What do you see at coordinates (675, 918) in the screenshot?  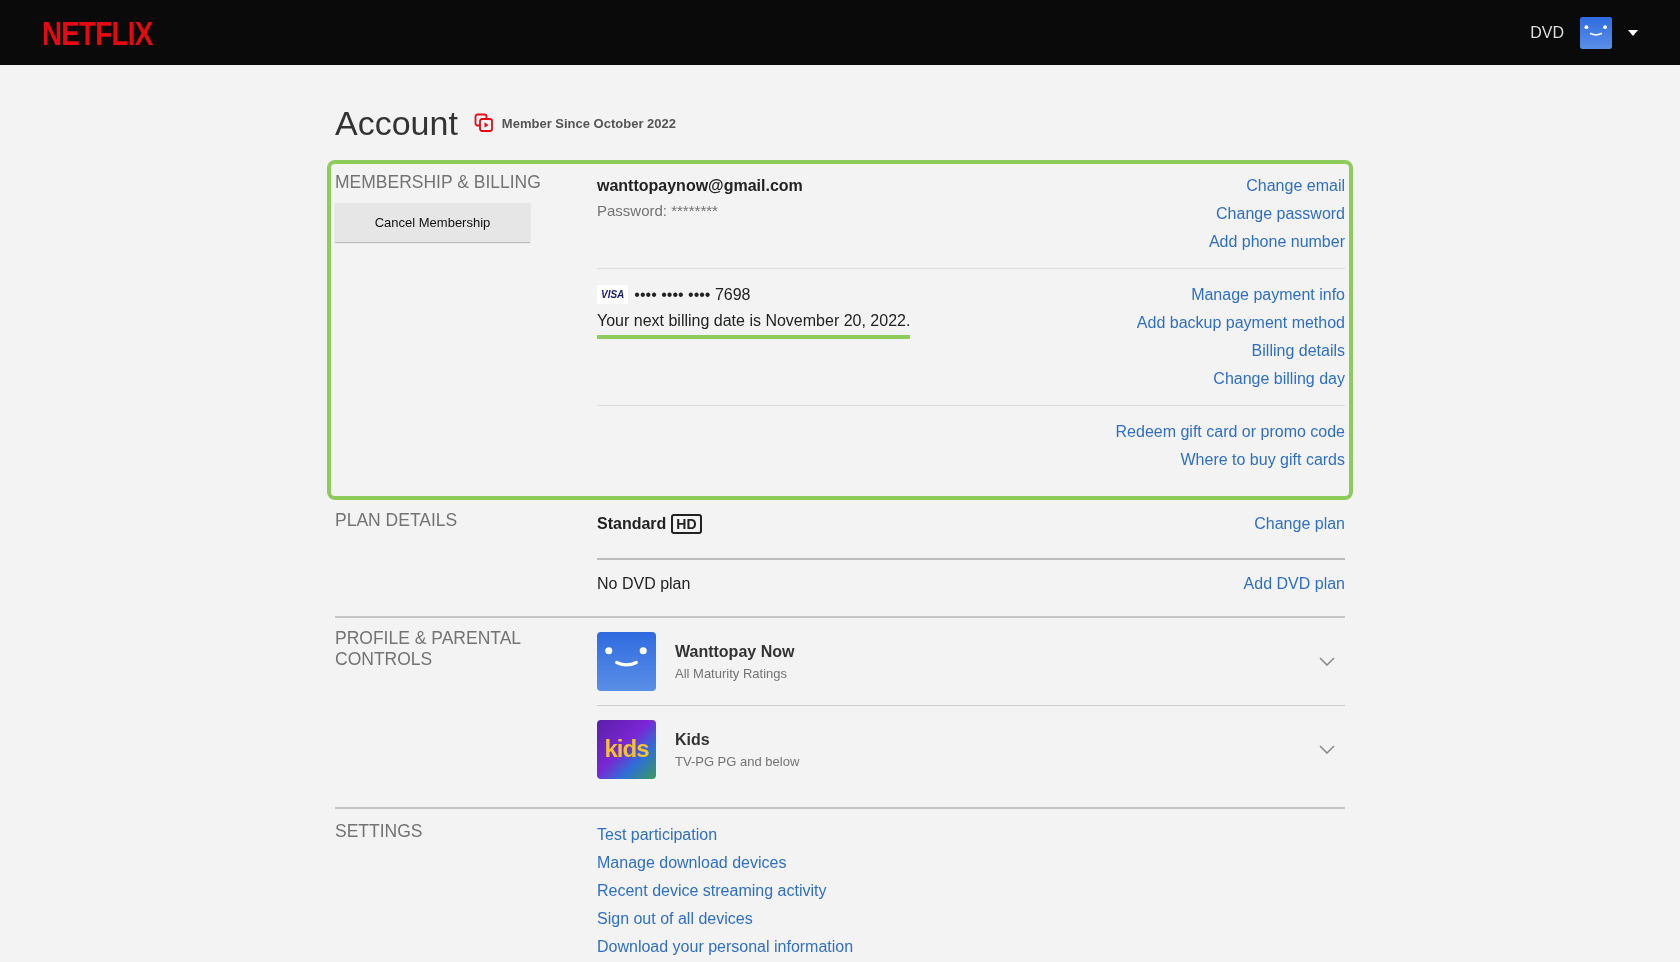 I see `link: Sign out of all devices` at bounding box center [675, 918].